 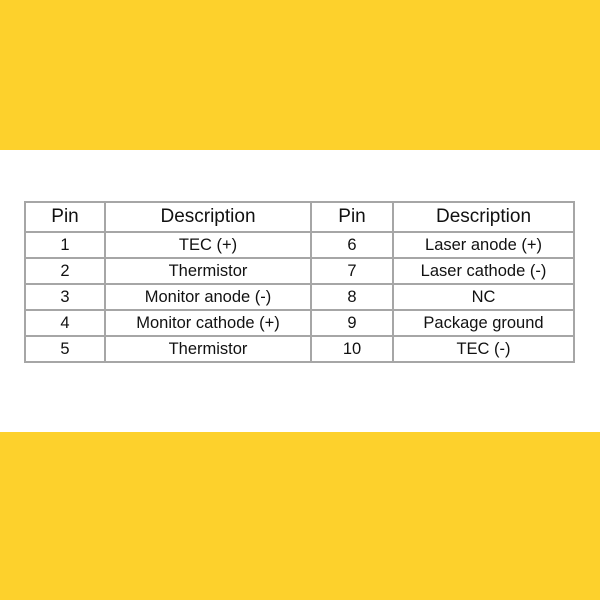 What do you see at coordinates (483, 349) in the screenshot?
I see `pin-description: TEC (-)` at bounding box center [483, 349].